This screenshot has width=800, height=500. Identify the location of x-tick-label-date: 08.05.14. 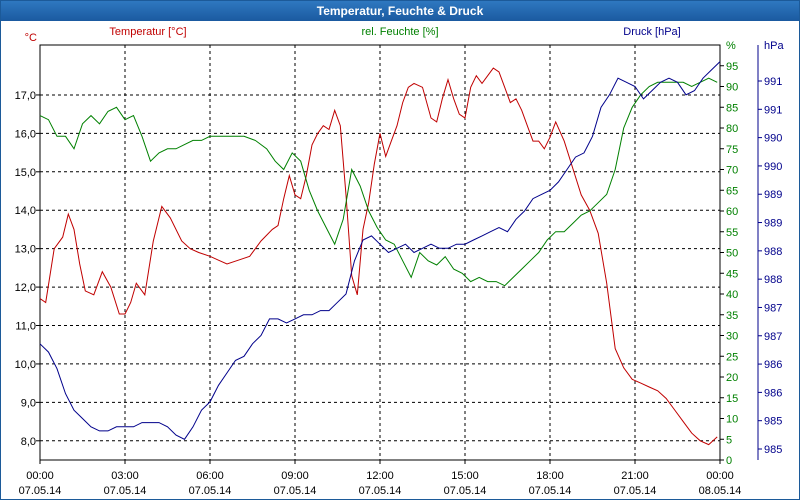
(720, 491).